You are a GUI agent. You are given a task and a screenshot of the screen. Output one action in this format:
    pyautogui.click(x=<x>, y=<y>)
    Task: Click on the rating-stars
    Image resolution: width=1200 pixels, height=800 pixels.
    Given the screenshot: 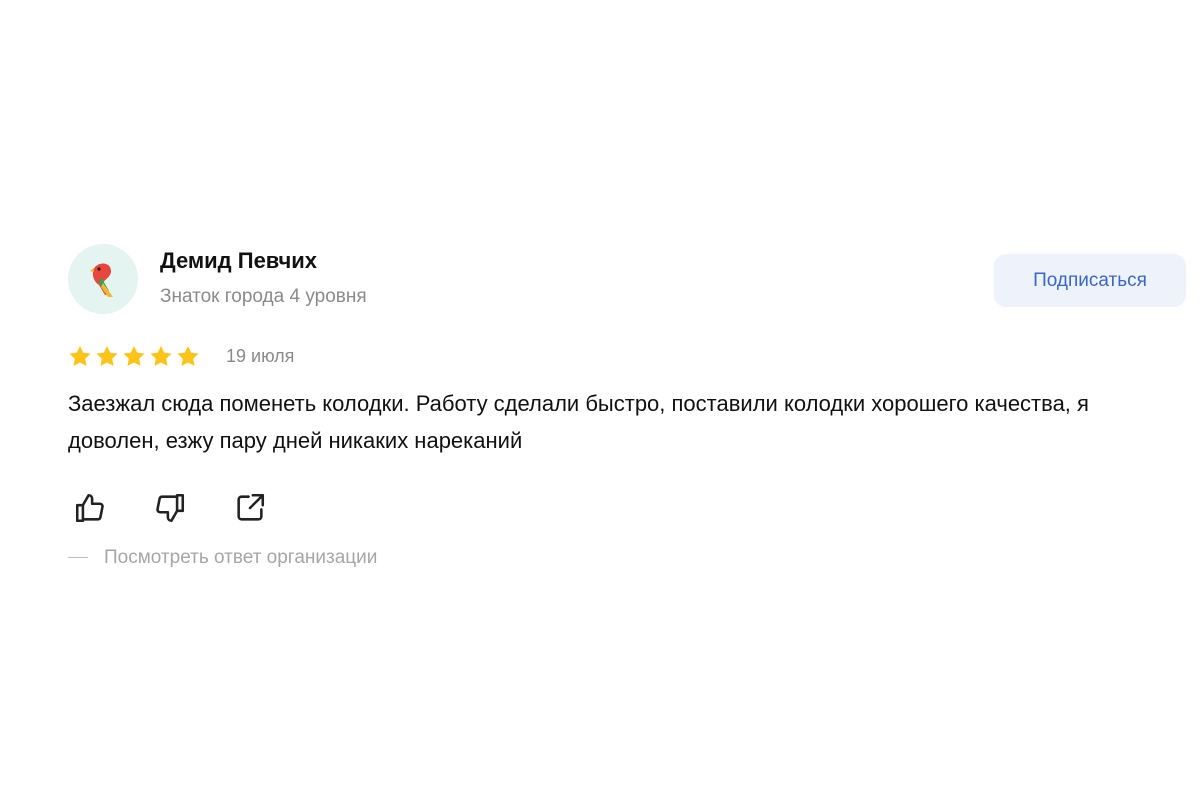 What is the action you would take?
    pyautogui.click(x=134, y=356)
    